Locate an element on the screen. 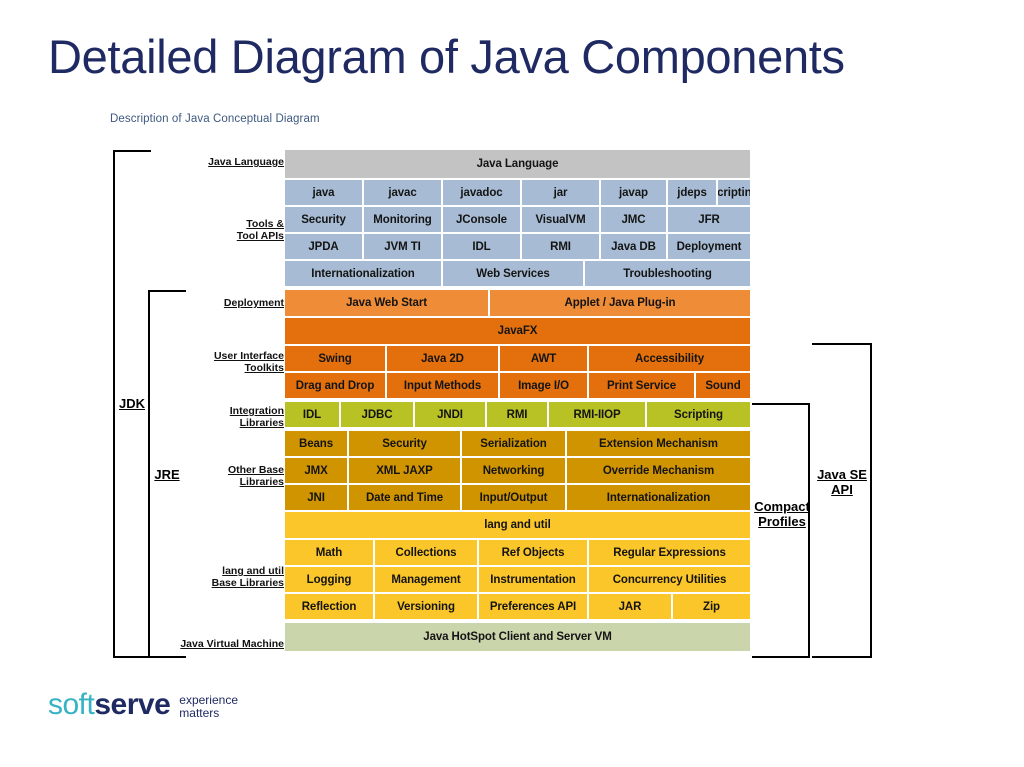  compact-profiles-label: Compact Profiles is located at coordinates (782, 514).